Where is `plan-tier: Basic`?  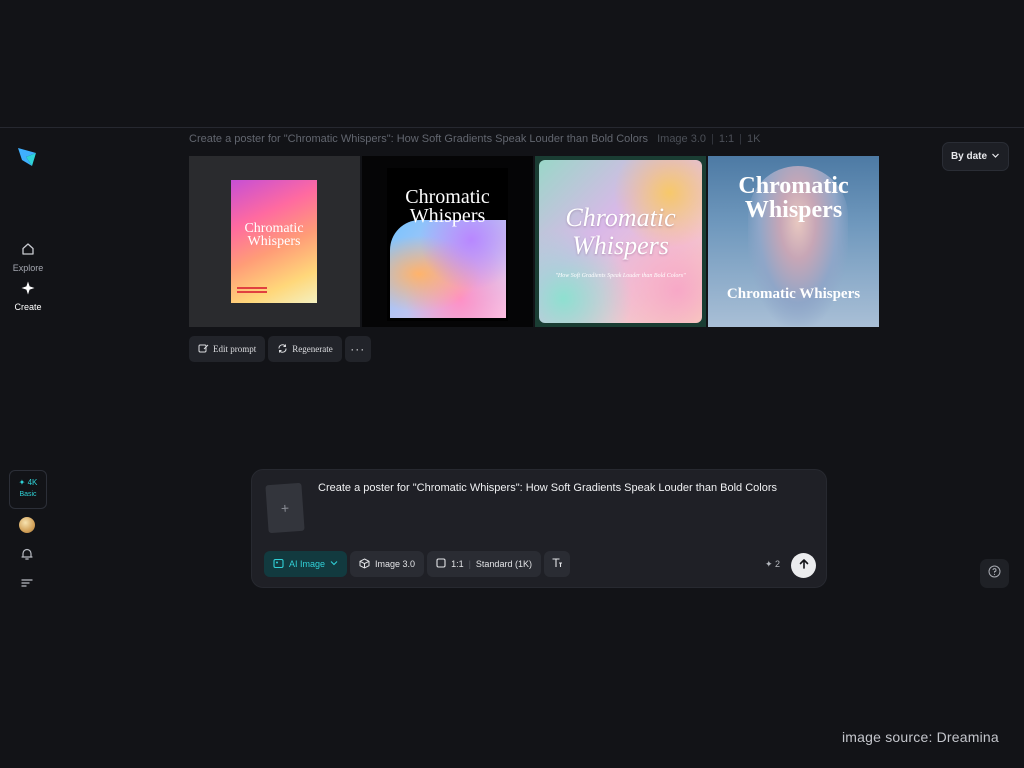 plan-tier: Basic is located at coordinates (28, 494).